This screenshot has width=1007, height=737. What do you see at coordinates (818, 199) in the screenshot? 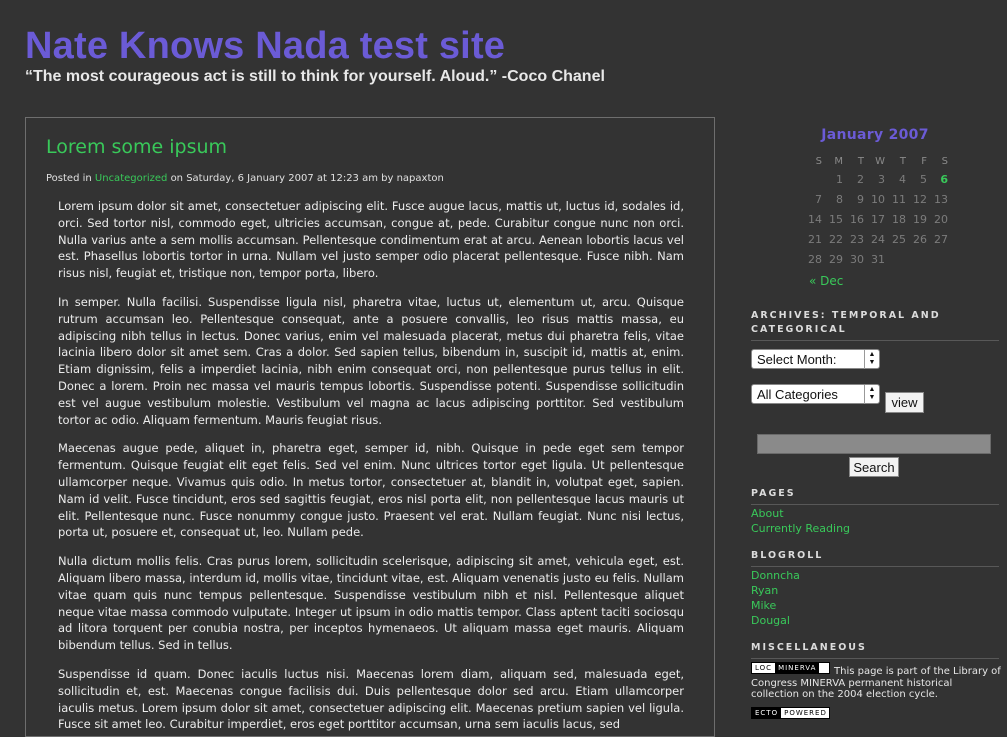
I see `calendar-day: 7` at bounding box center [818, 199].